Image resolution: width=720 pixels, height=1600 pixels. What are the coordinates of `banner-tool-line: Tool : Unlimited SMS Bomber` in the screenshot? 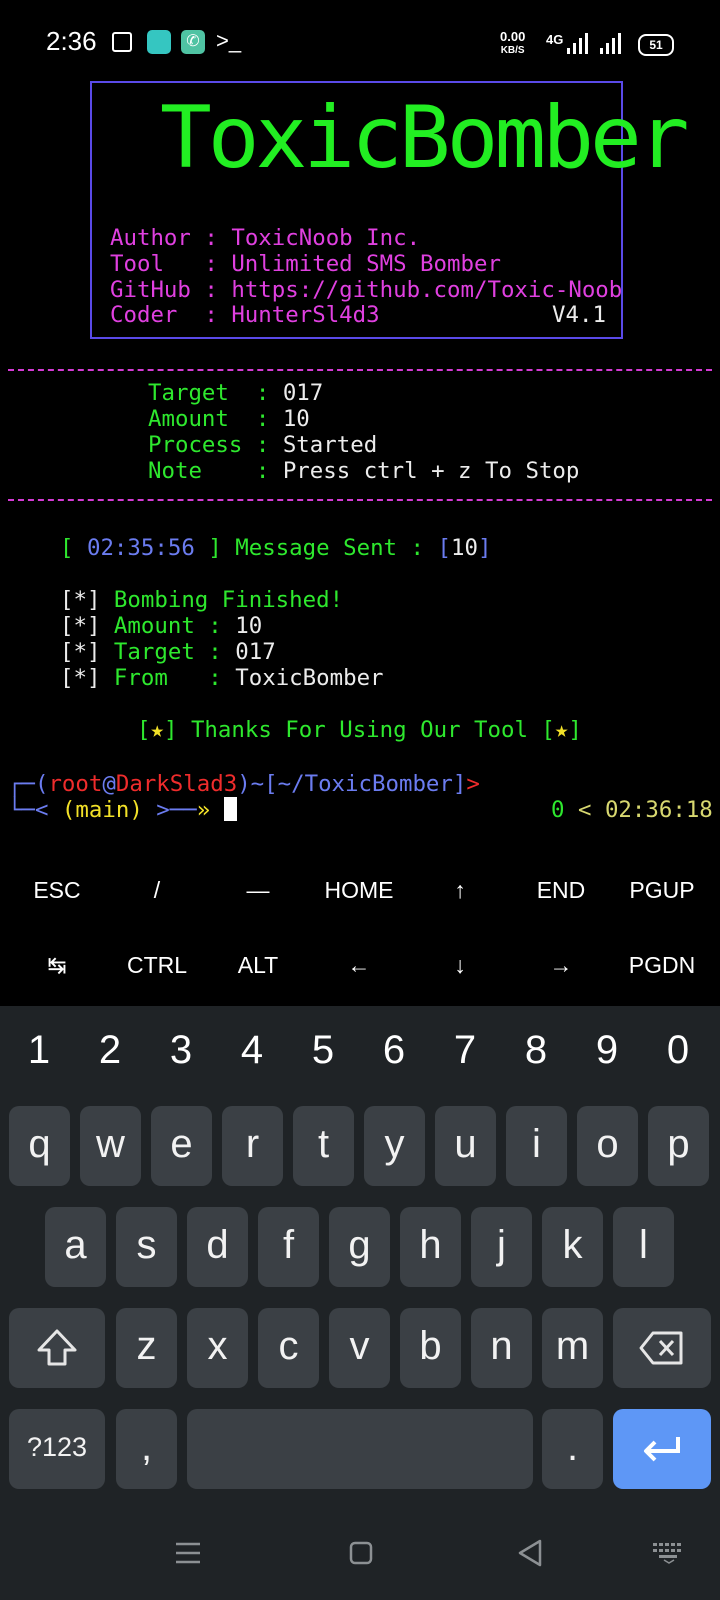 It's located at (305, 264).